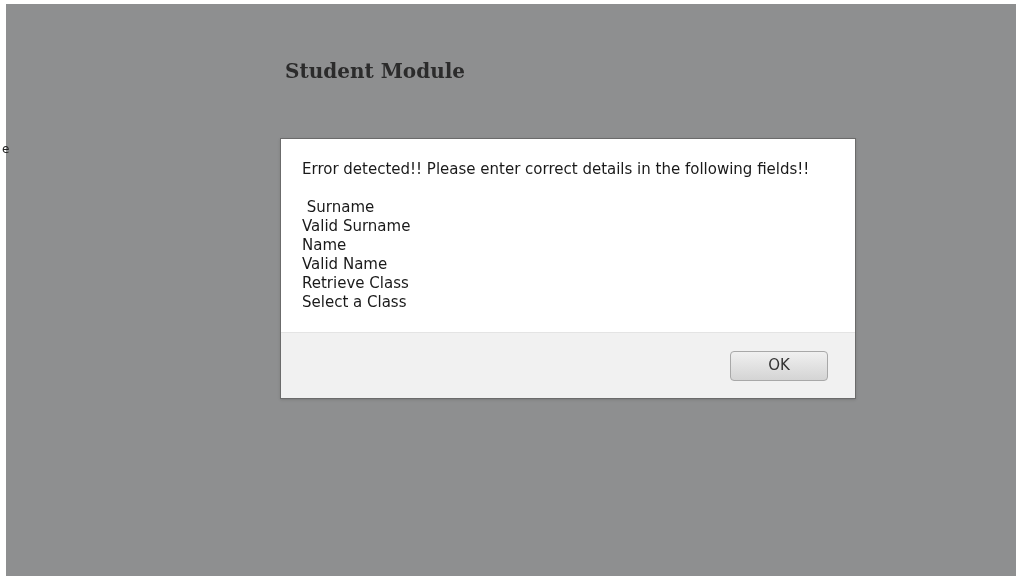 Image resolution: width=1016 pixels, height=576 pixels. I want to click on error-message: Error detected!! Please enter correct details in the following fields!!, so click(556, 169).